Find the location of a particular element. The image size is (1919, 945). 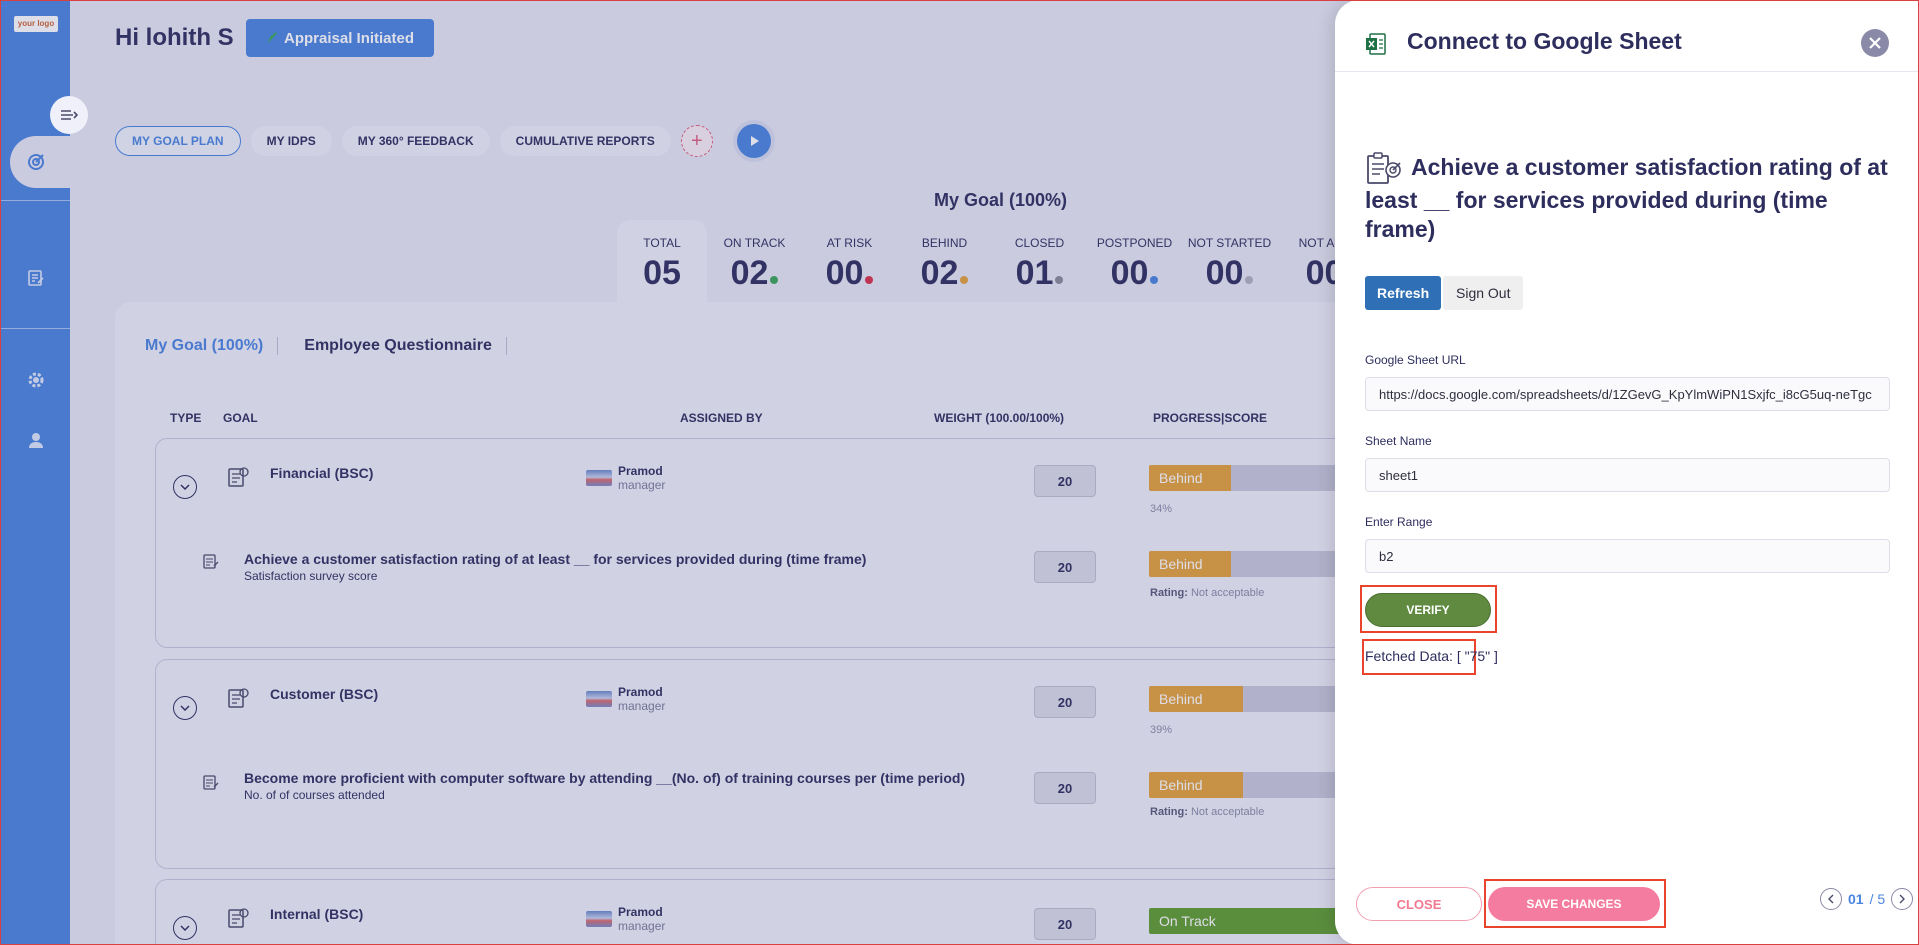

subtab-employee-questionnaire: Employee Questionnaire is located at coordinates (392, 346).